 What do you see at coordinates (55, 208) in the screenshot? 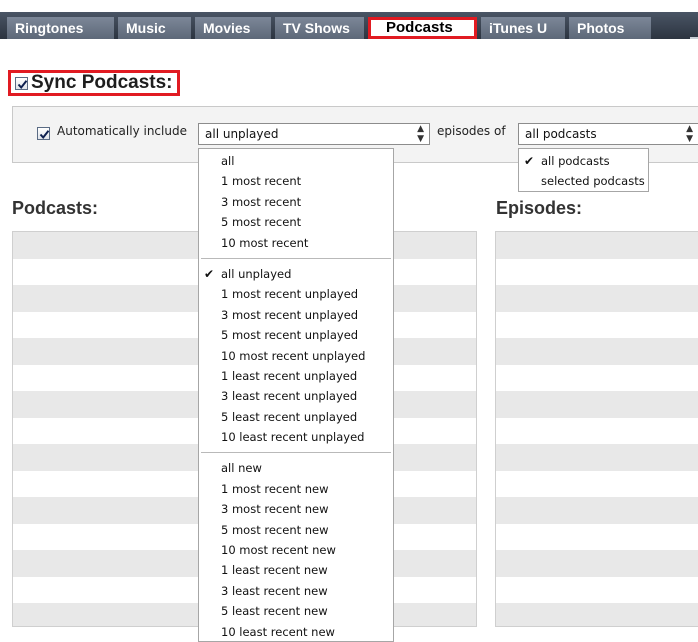
I see `podcasts-title: Podcasts:` at bounding box center [55, 208].